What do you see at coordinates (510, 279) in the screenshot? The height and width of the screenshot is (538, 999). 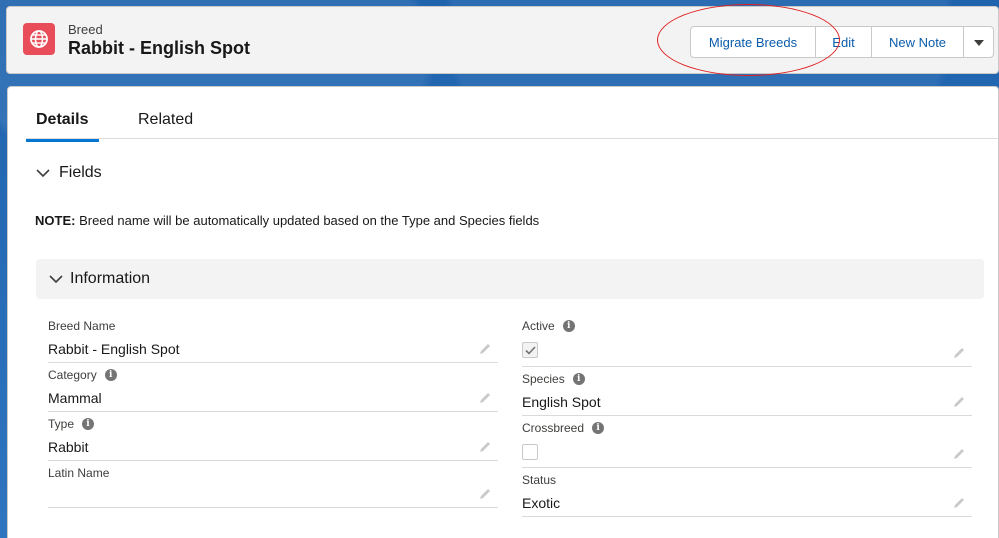 I see `information-section-toggle: Information` at bounding box center [510, 279].